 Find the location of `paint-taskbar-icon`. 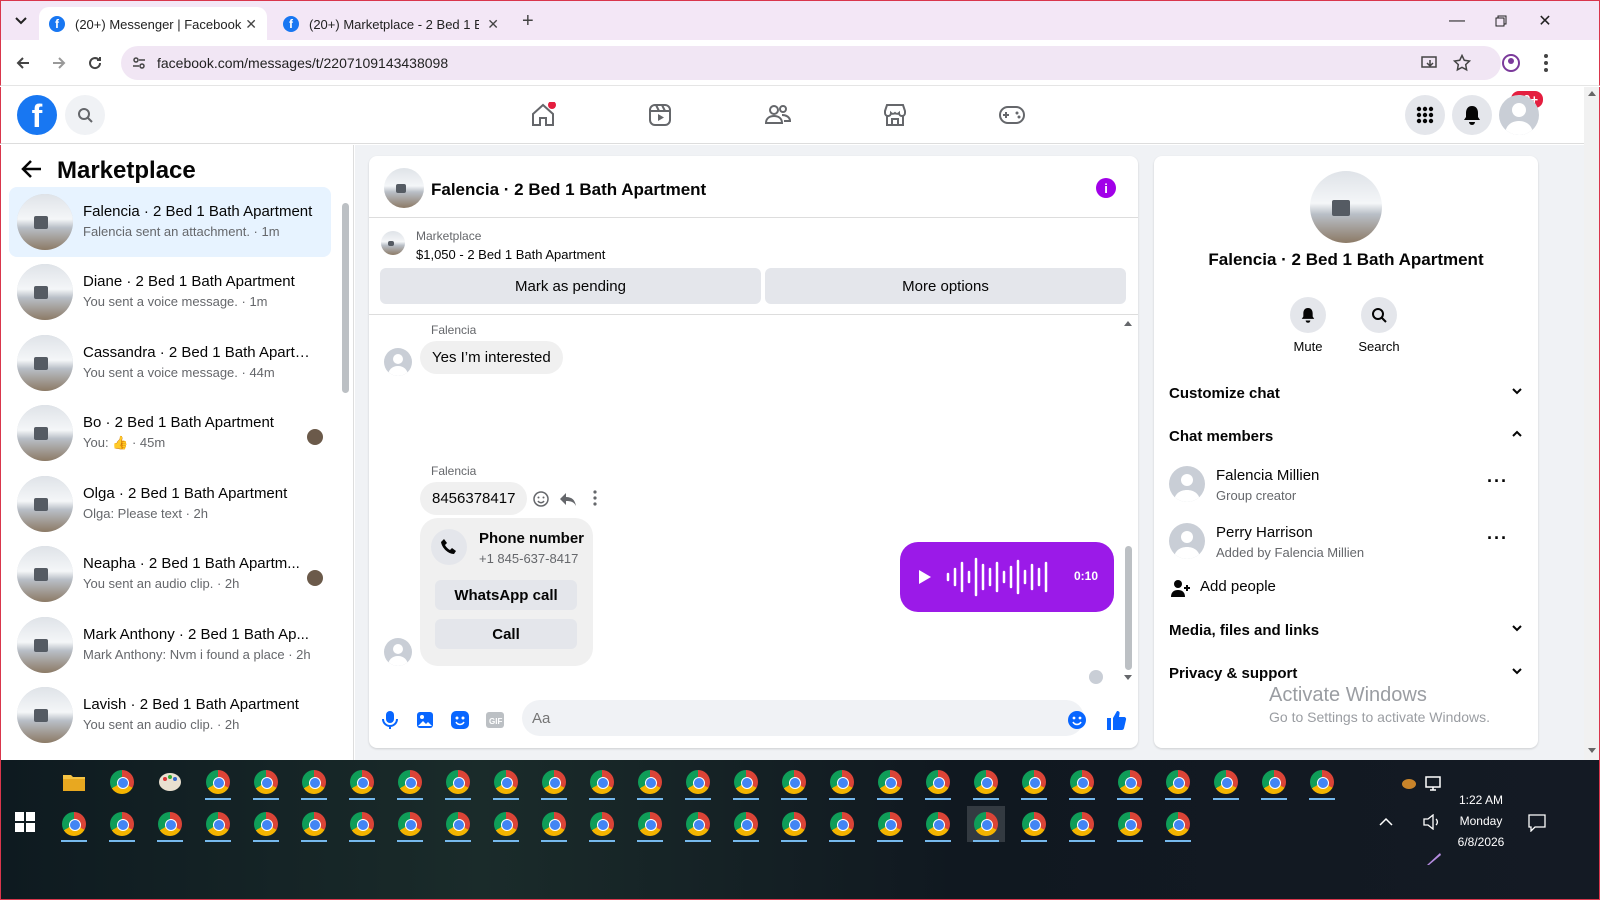

paint-taskbar-icon is located at coordinates (170, 782).